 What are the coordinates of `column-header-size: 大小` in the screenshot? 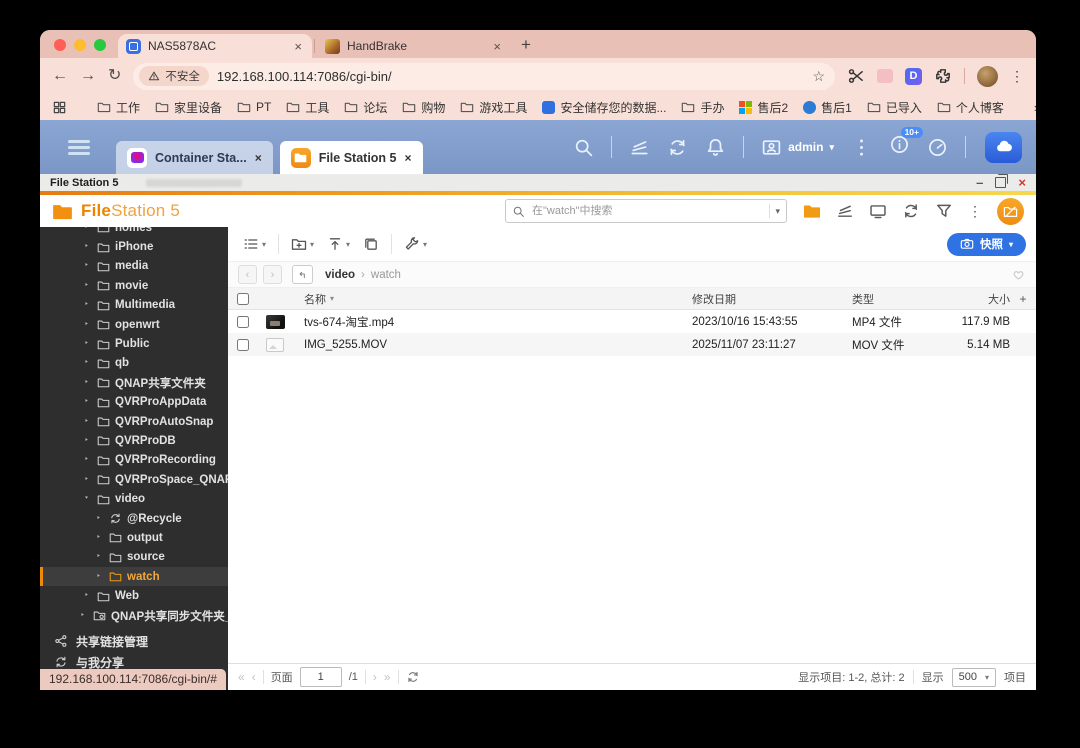 It's located at (970, 299).